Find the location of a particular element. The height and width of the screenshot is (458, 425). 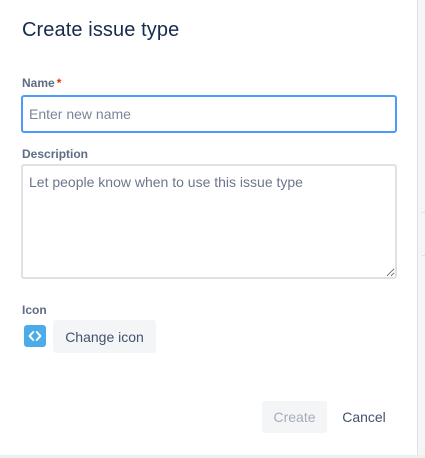

description-label: Description is located at coordinates (55, 154).